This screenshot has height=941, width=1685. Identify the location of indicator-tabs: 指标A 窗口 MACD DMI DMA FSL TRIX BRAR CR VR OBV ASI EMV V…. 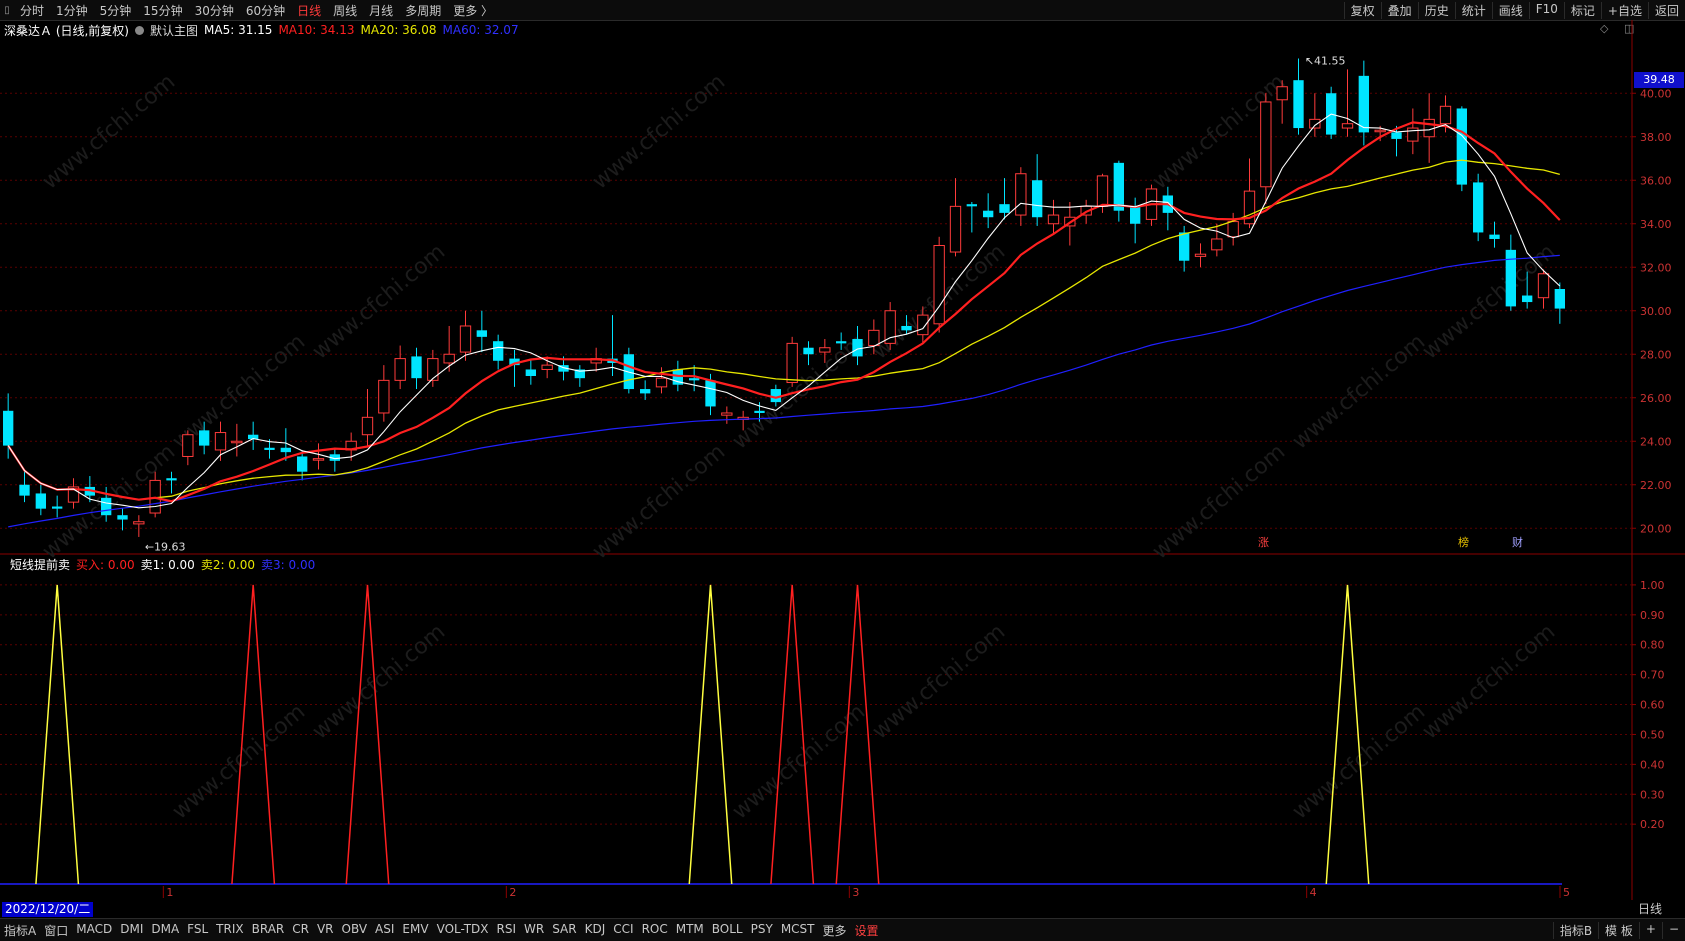
(441, 930).